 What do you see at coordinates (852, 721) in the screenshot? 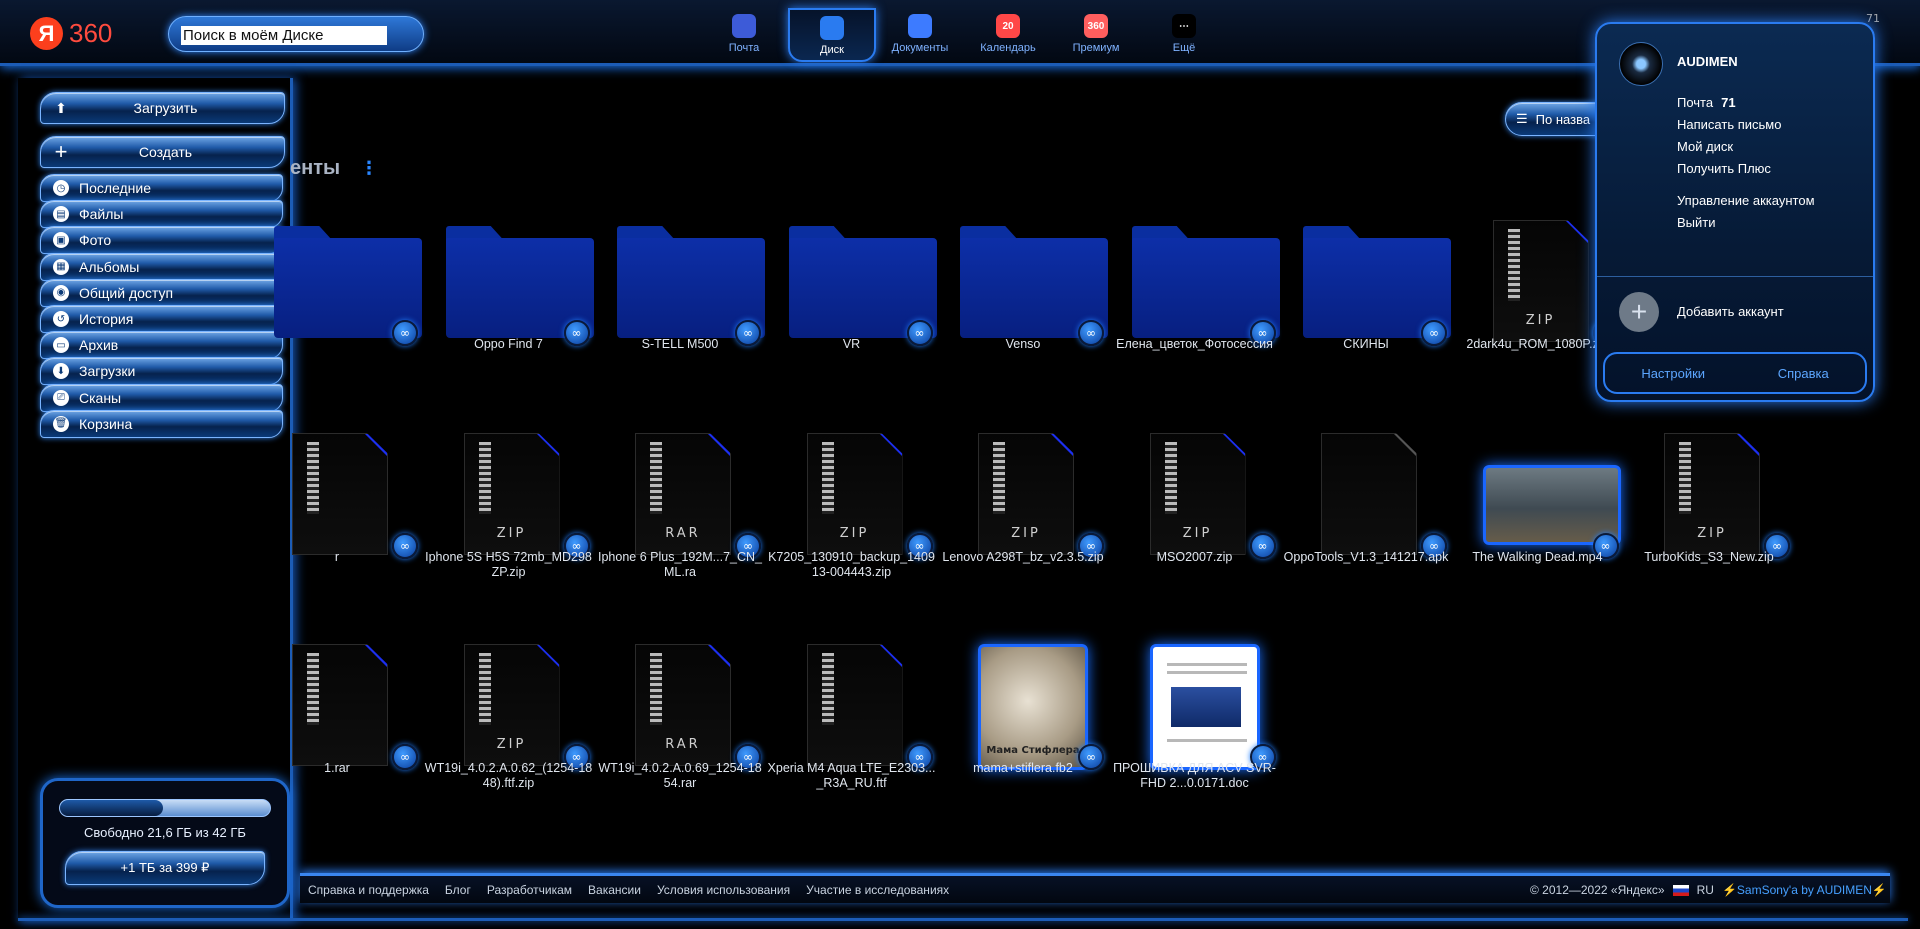
I see `file-item: ∞ Xperia M4 Aqua LTE_E2303..._R3A_RU.ftf` at bounding box center [852, 721].